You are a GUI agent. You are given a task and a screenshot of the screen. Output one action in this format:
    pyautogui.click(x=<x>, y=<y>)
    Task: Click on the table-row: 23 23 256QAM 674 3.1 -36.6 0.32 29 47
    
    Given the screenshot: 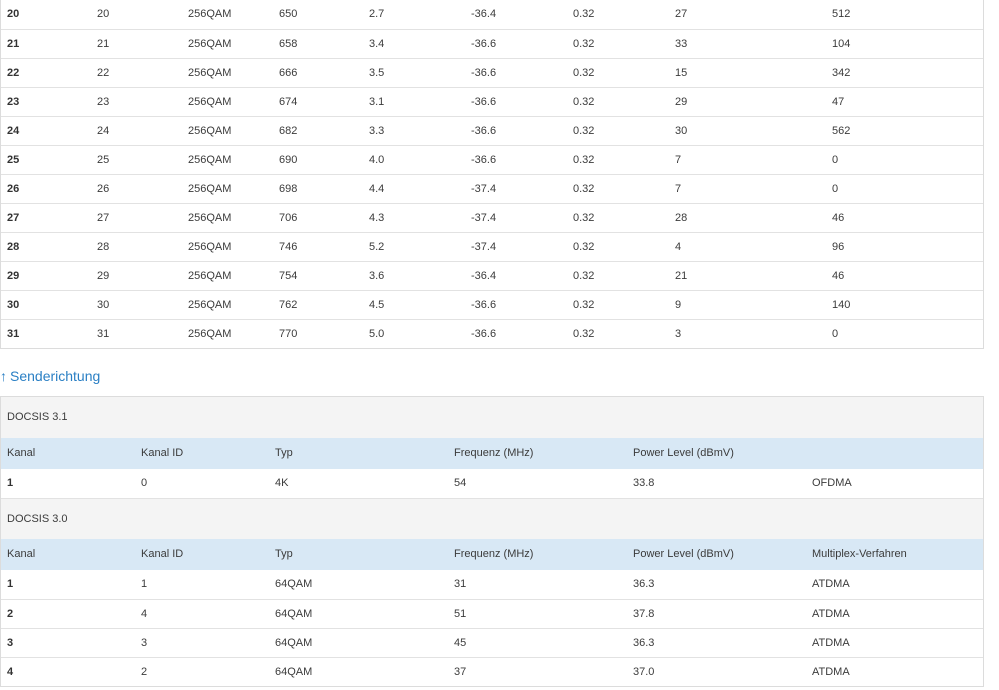 What is the action you would take?
    pyautogui.click(x=492, y=101)
    